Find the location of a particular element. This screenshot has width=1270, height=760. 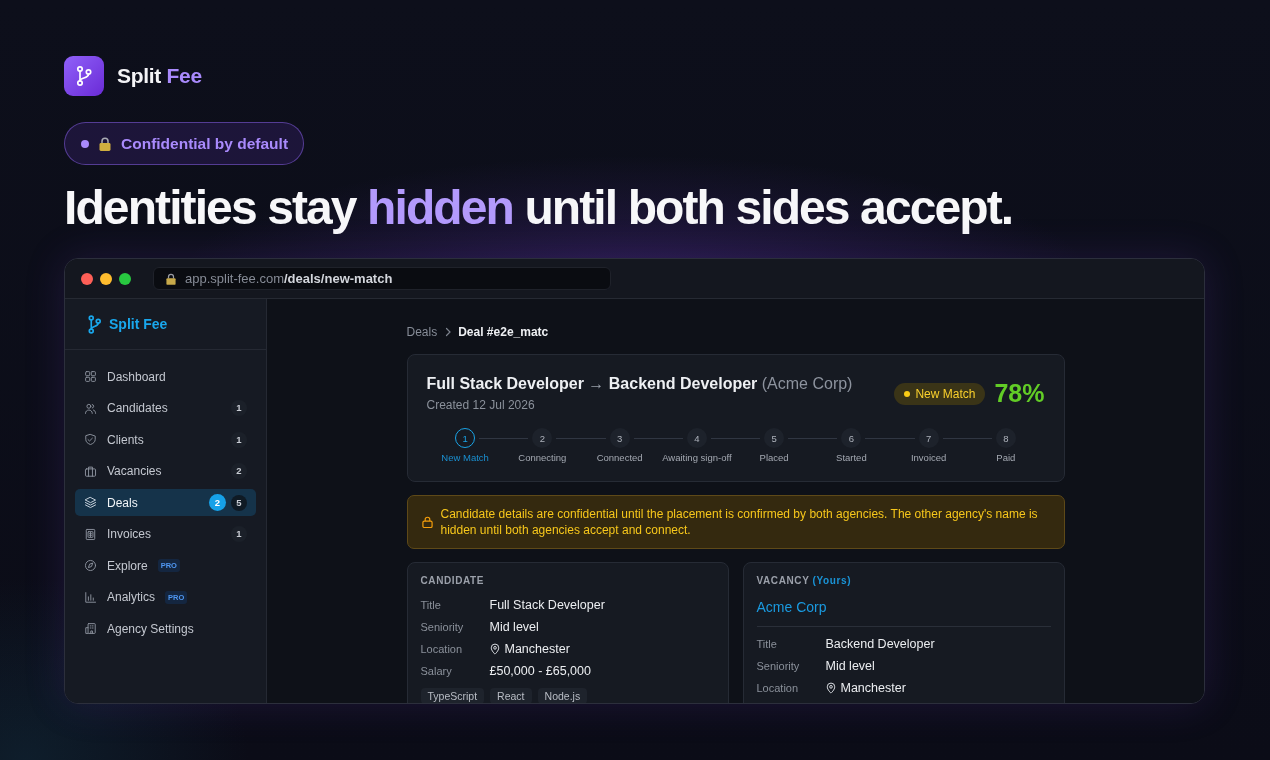

compass-icon is located at coordinates (90, 565).